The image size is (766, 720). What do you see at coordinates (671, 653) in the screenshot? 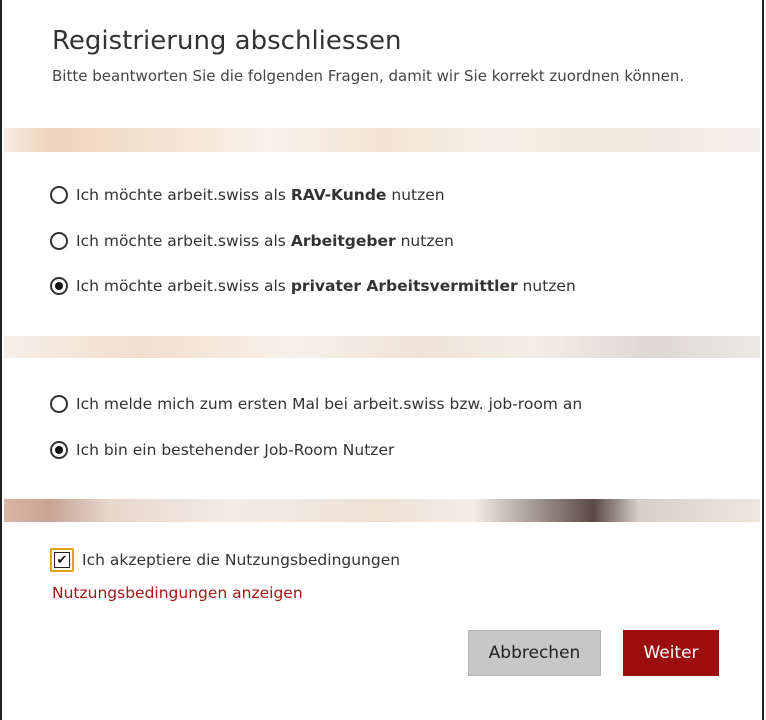
I see `next-button: Weiter` at bounding box center [671, 653].